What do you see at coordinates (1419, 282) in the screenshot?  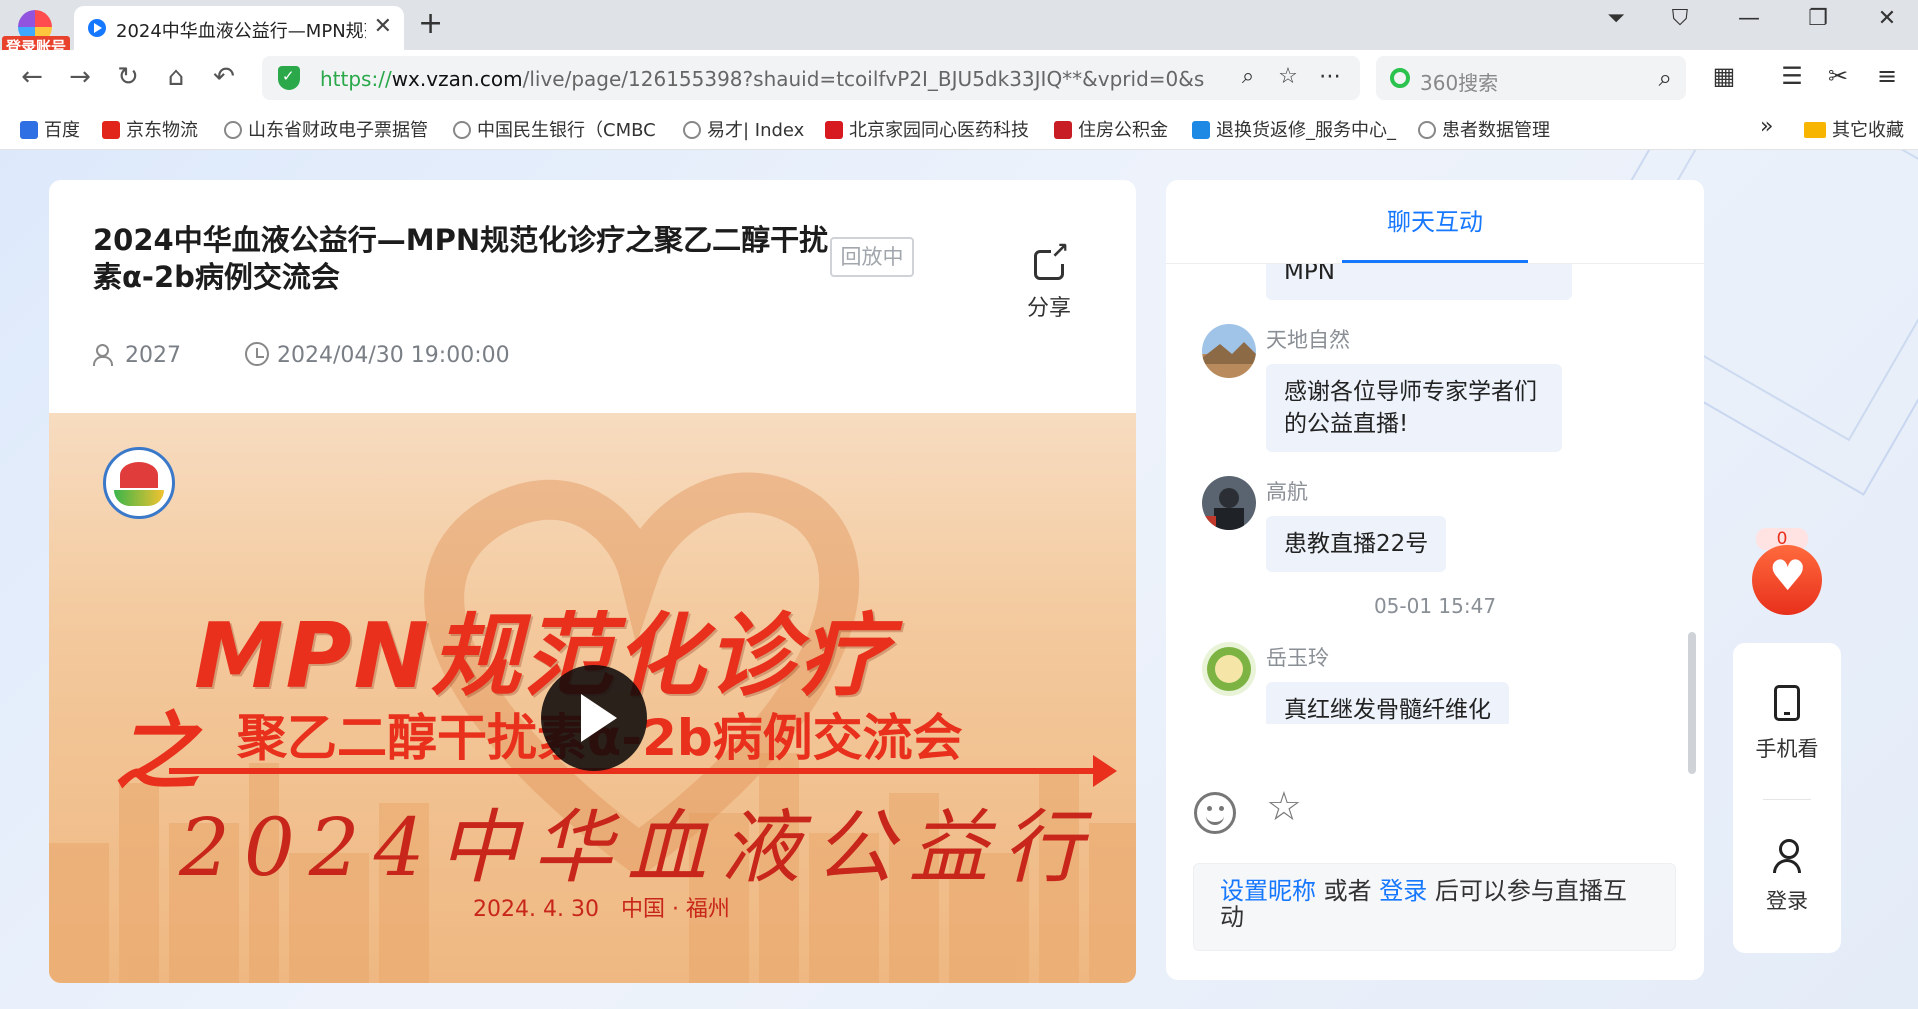 I see `message-bubble: MPN` at bounding box center [1419, 282].